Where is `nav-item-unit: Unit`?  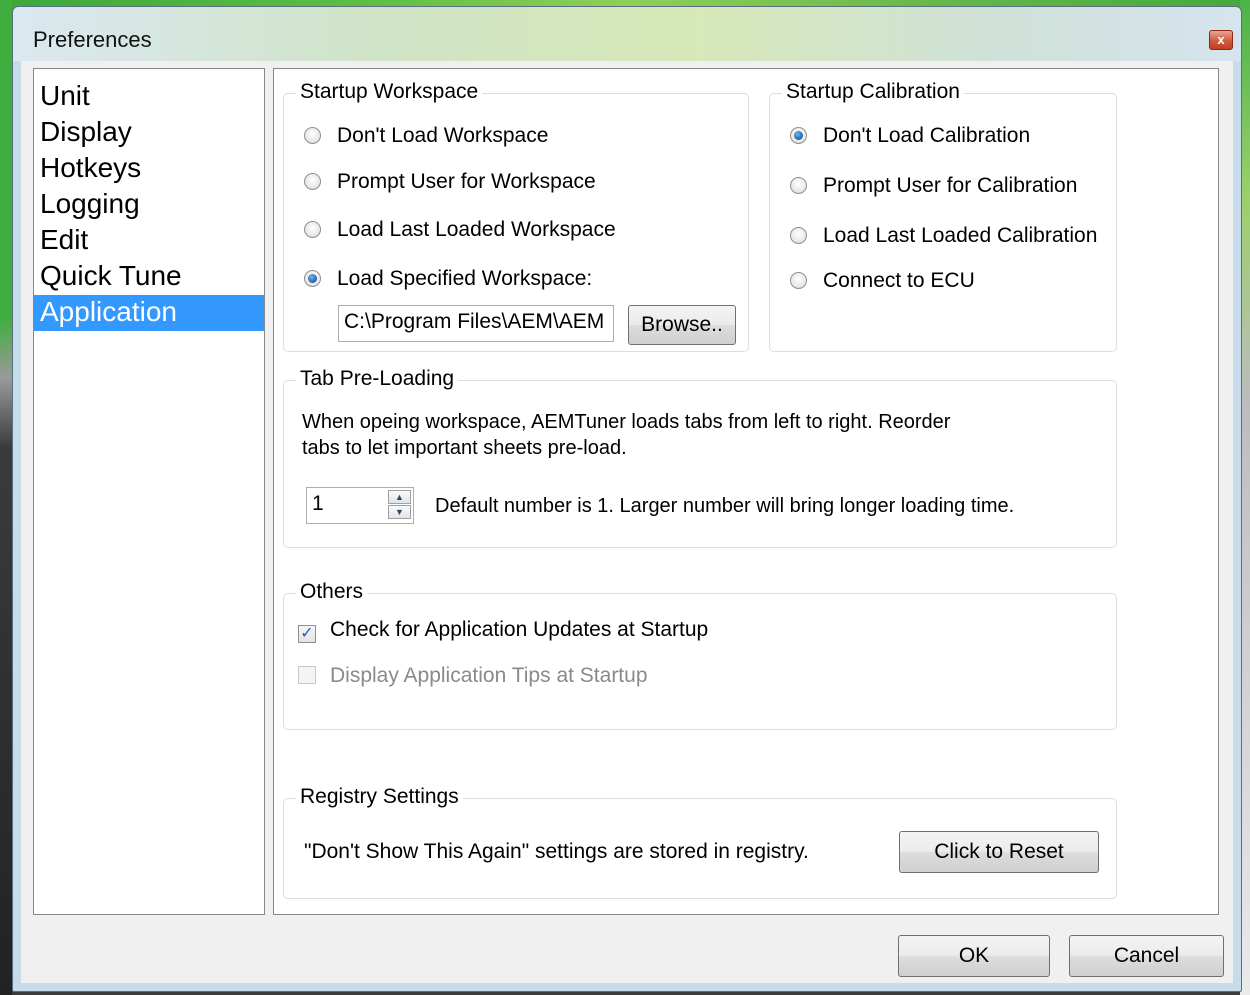 nav-item-unit: Unit is located at coordinates (149, 97).